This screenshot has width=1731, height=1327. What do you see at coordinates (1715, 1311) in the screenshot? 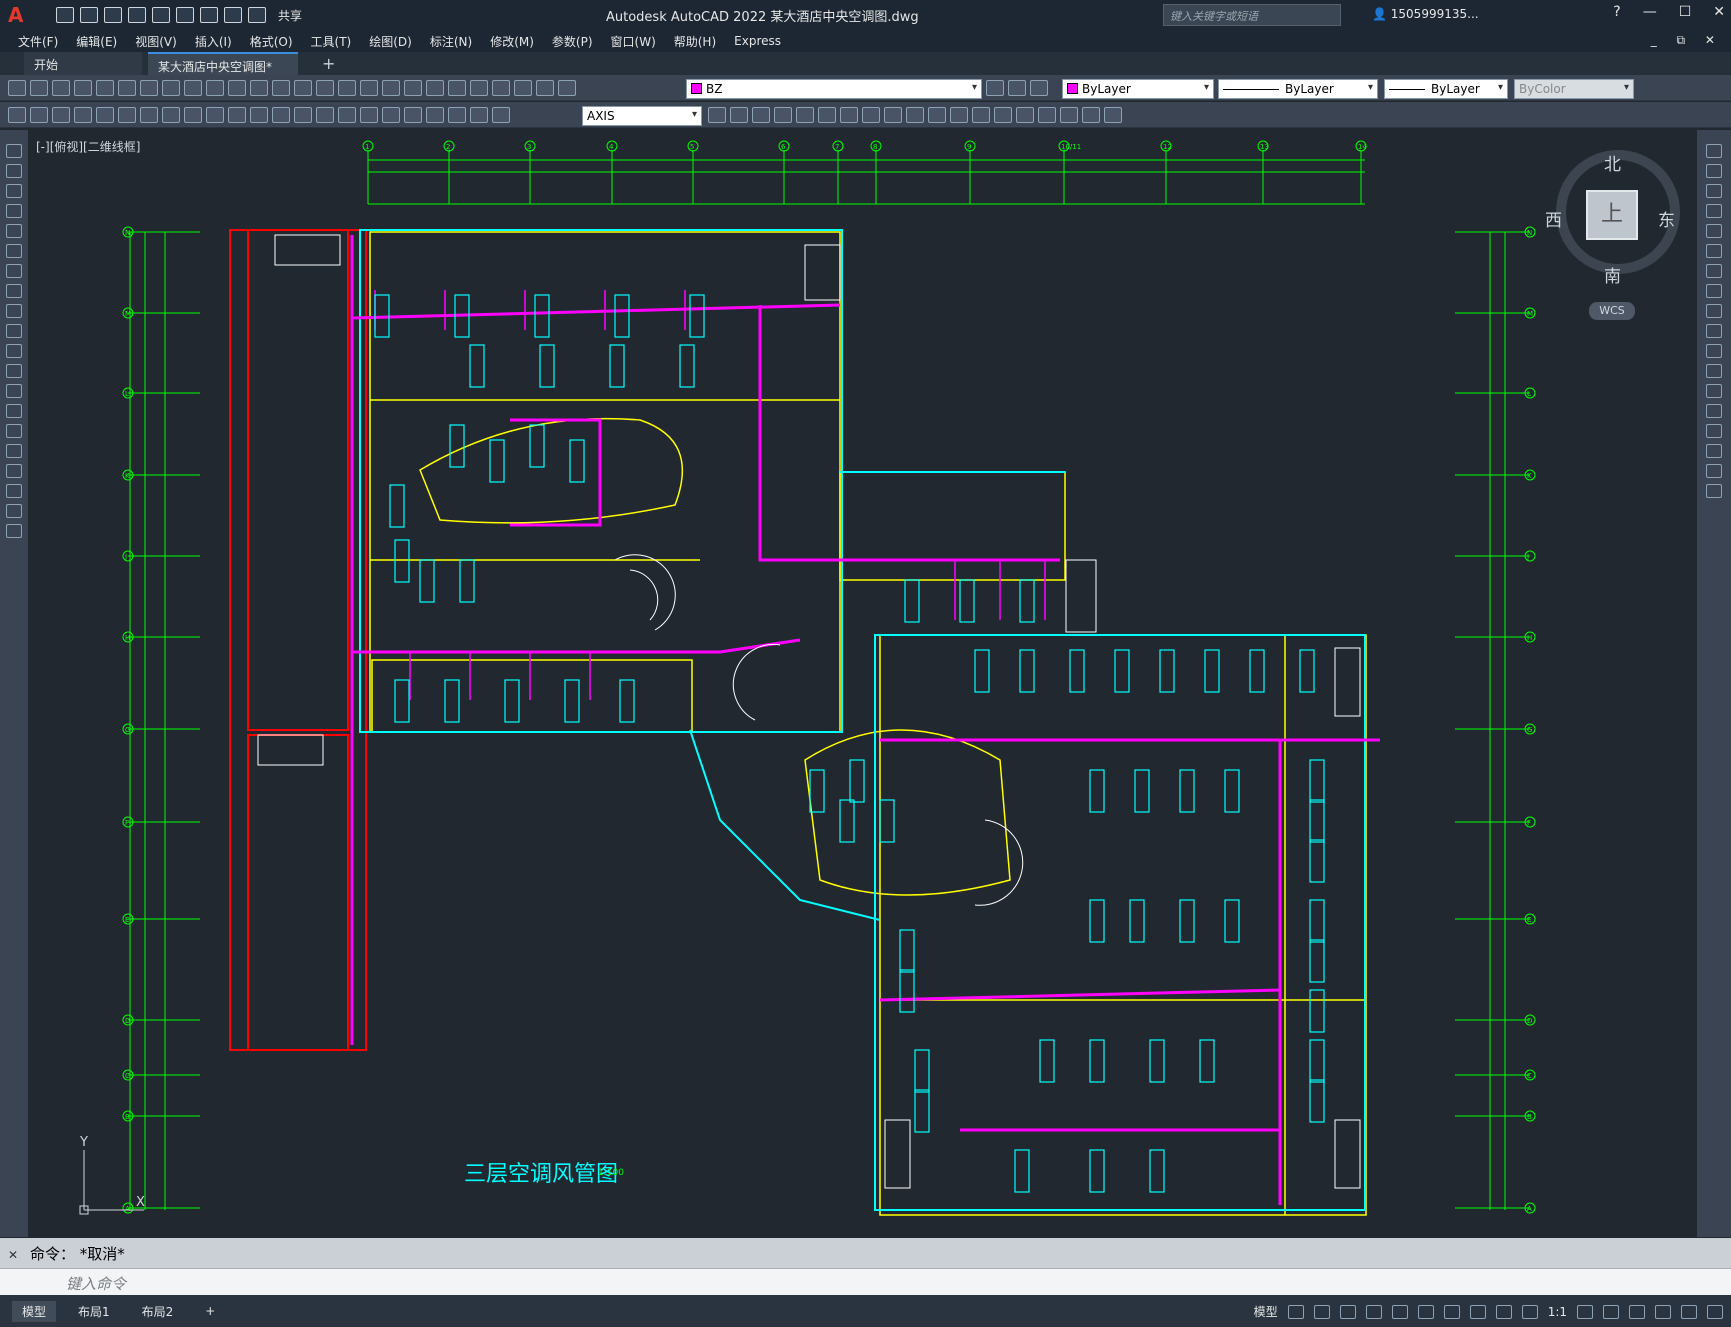
I see `customize-icon` at bounding box center [1715, 1311].